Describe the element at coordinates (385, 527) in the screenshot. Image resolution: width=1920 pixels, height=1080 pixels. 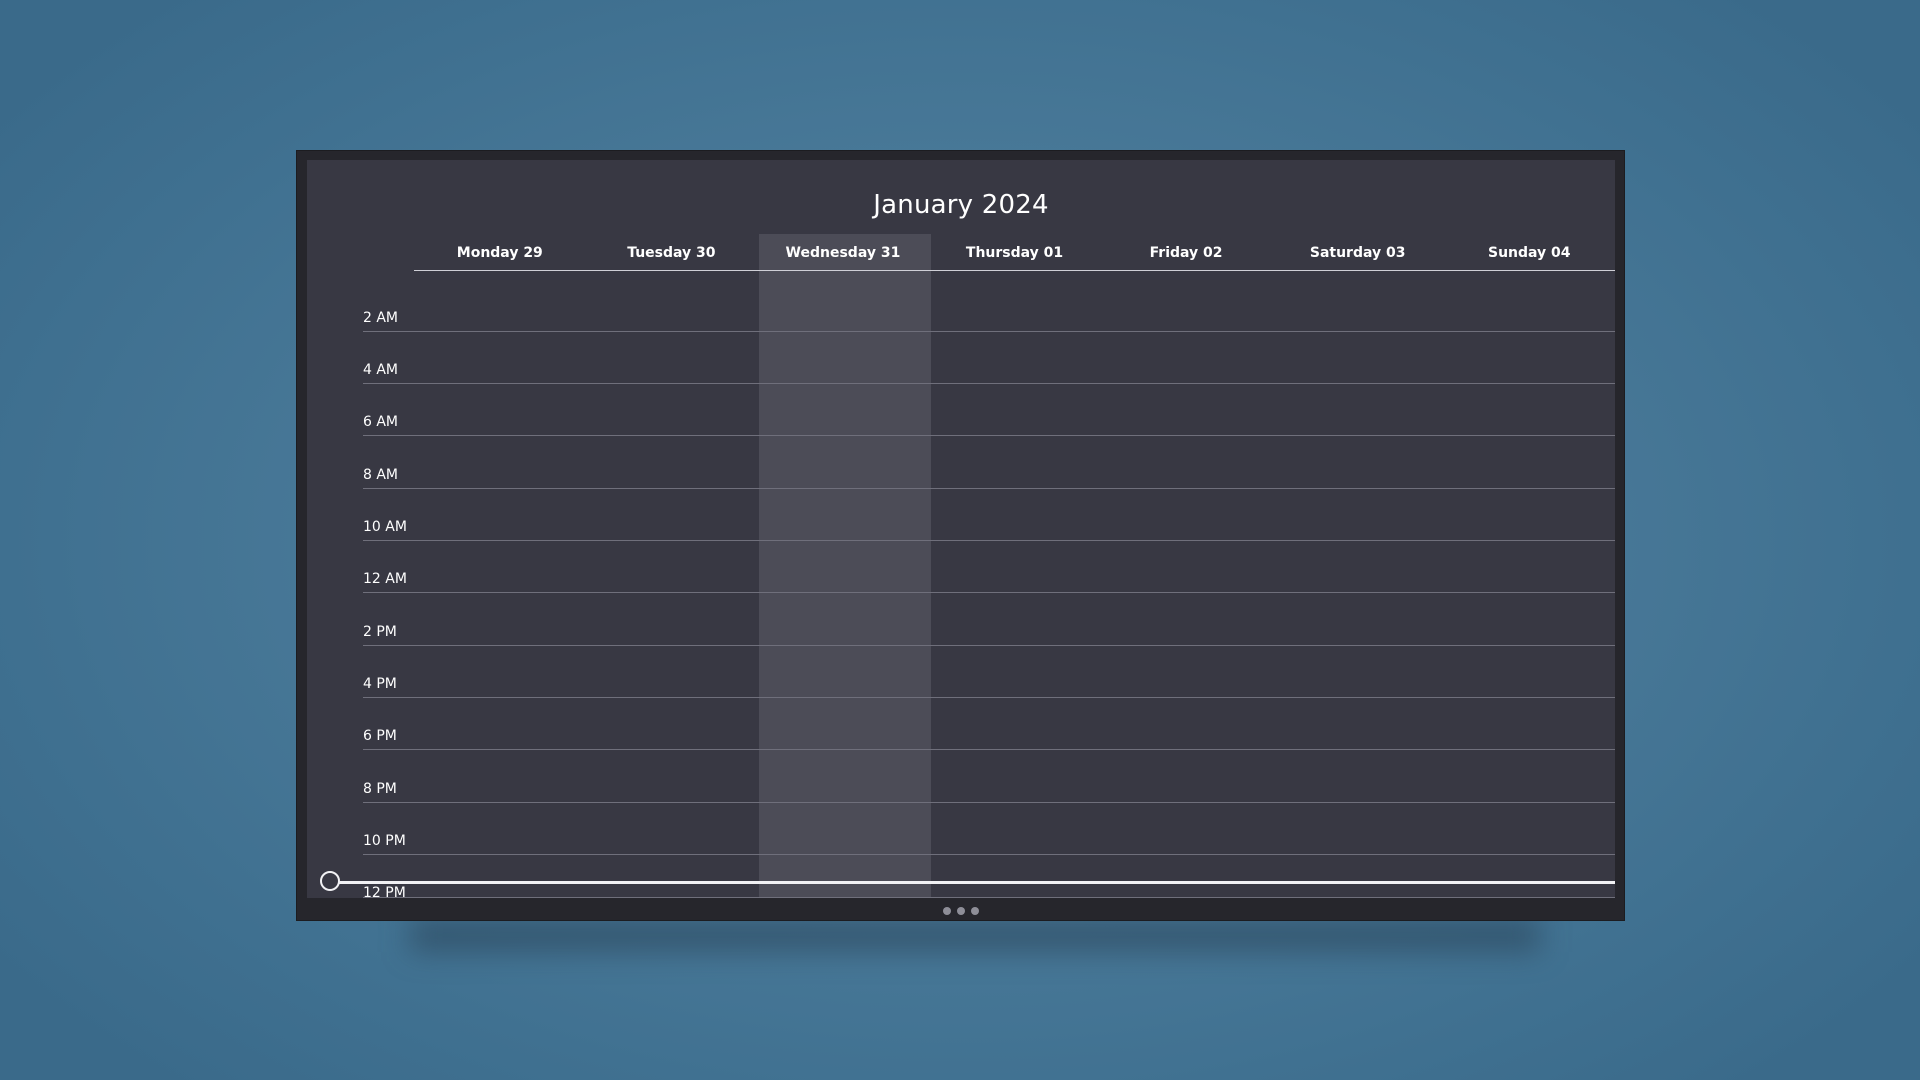
I see `hour-label: 10 AM` at that location.